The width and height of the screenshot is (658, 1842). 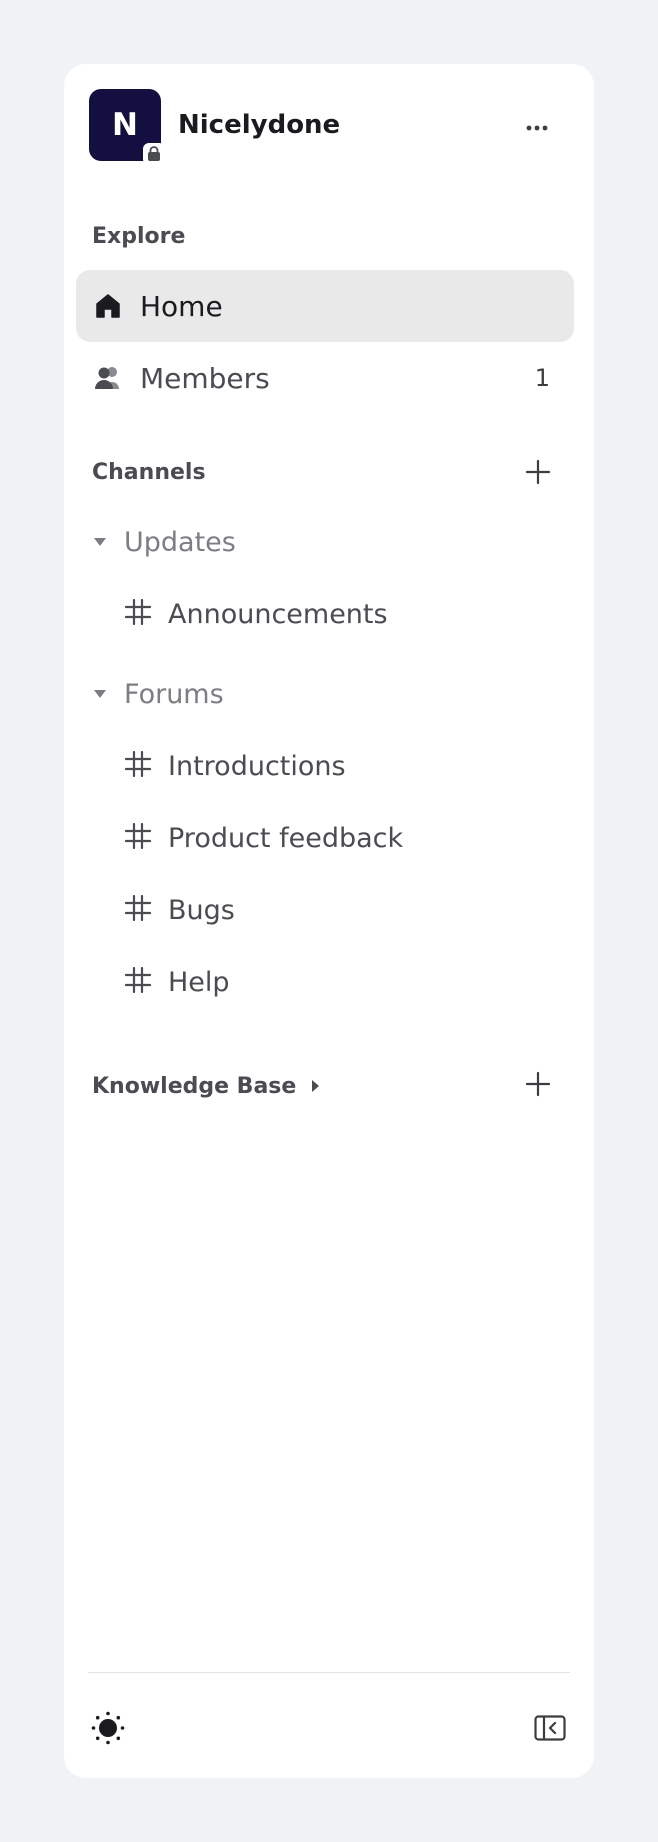 I want to click on workspace-name: Nicelydone, so click(x=346, y=125).